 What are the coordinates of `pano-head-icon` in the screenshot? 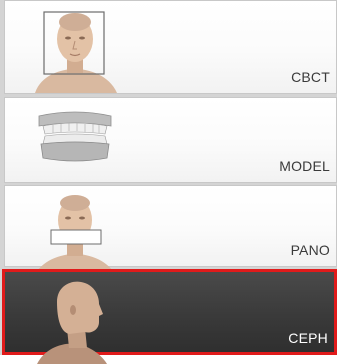 It's located at (75, 236).